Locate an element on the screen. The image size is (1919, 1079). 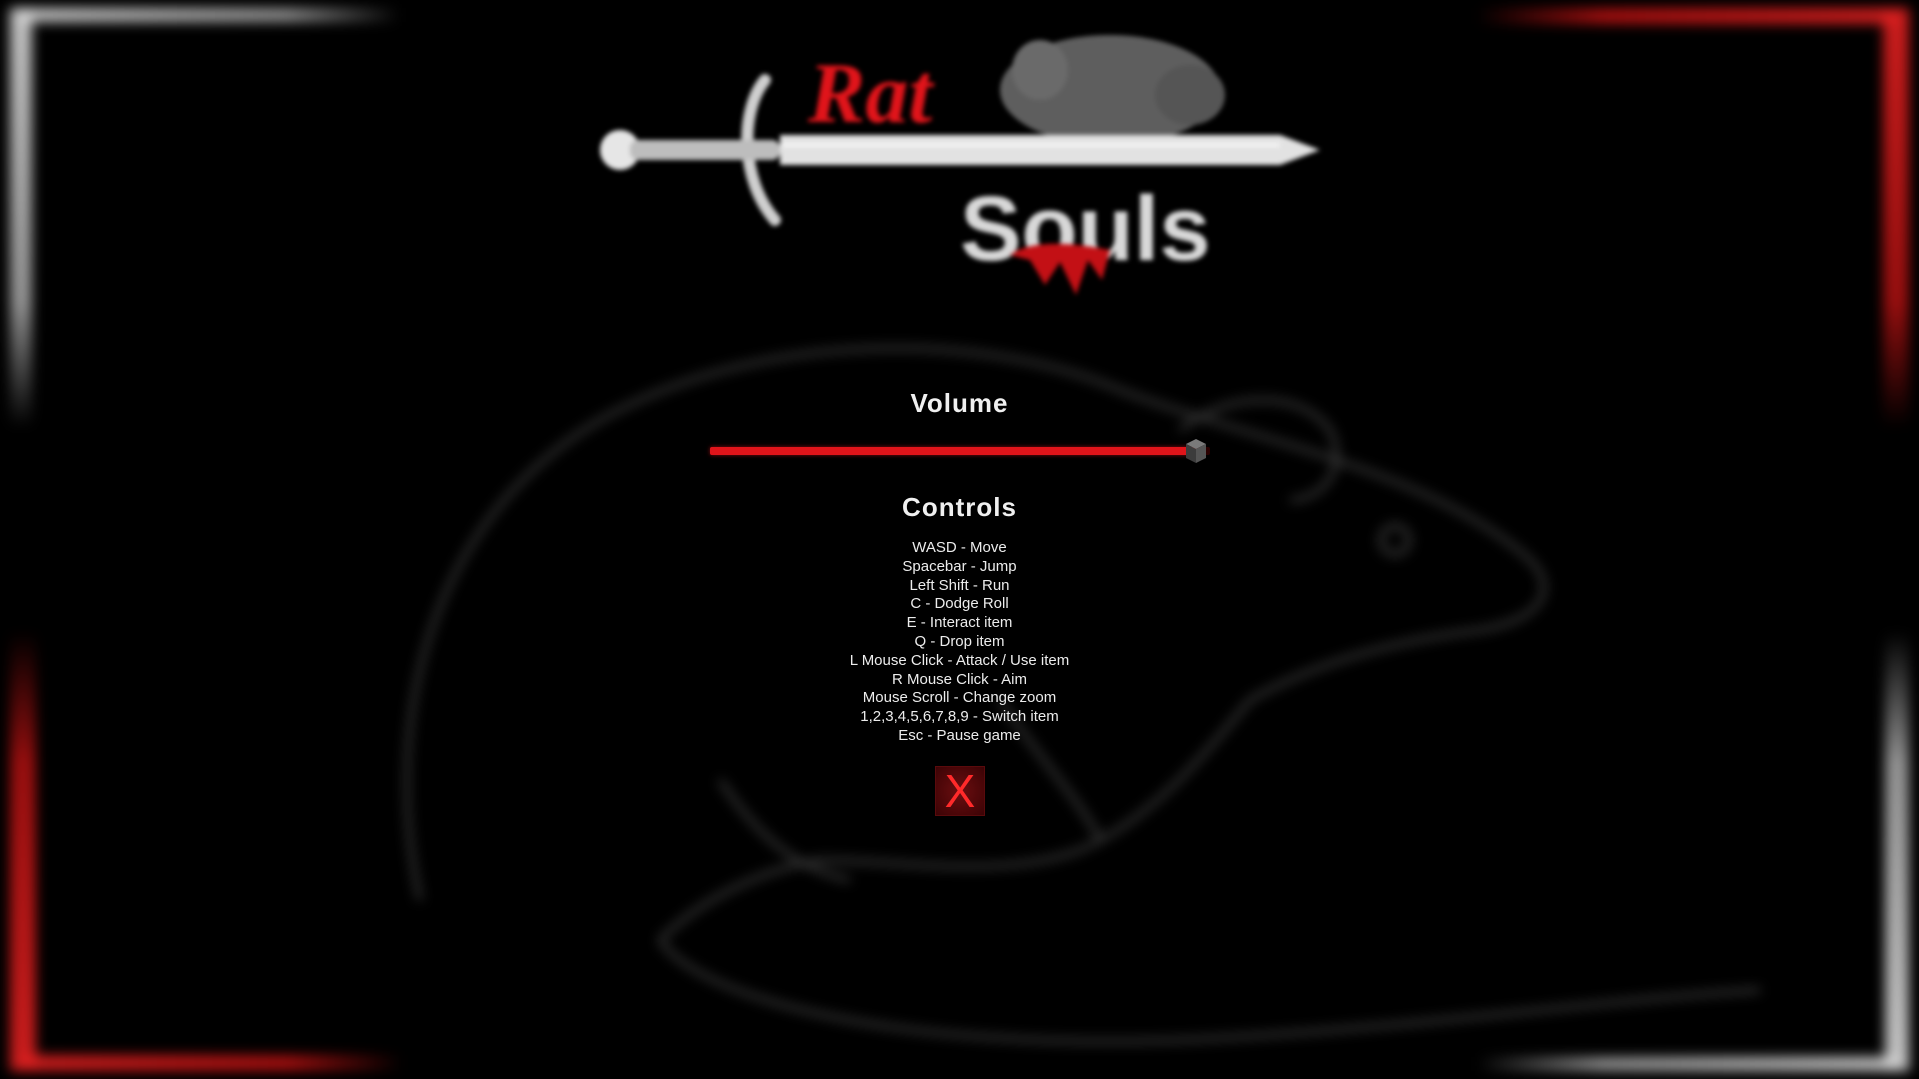
control-item: R Mouse Click - Aim is located at coordinates (959, 679).